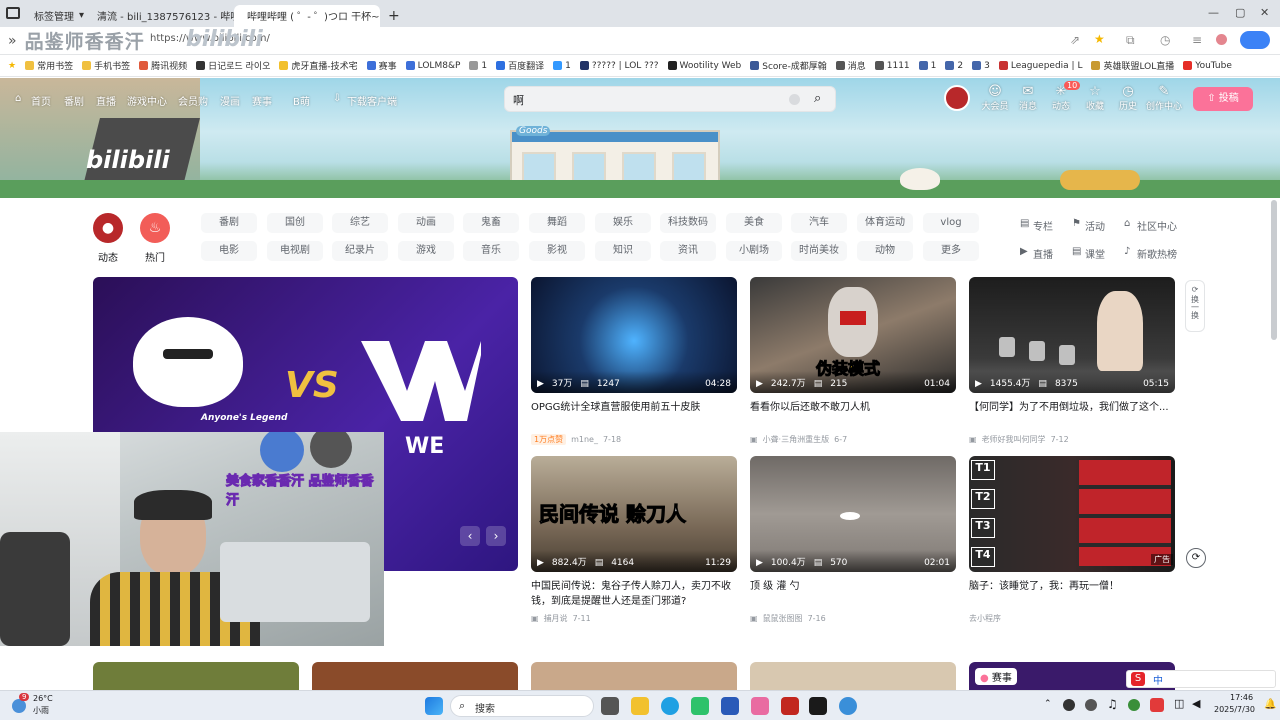  I want to click on video-title: 脑子：该睡觉了，我：再玩一僧！, so click(1072, 594).